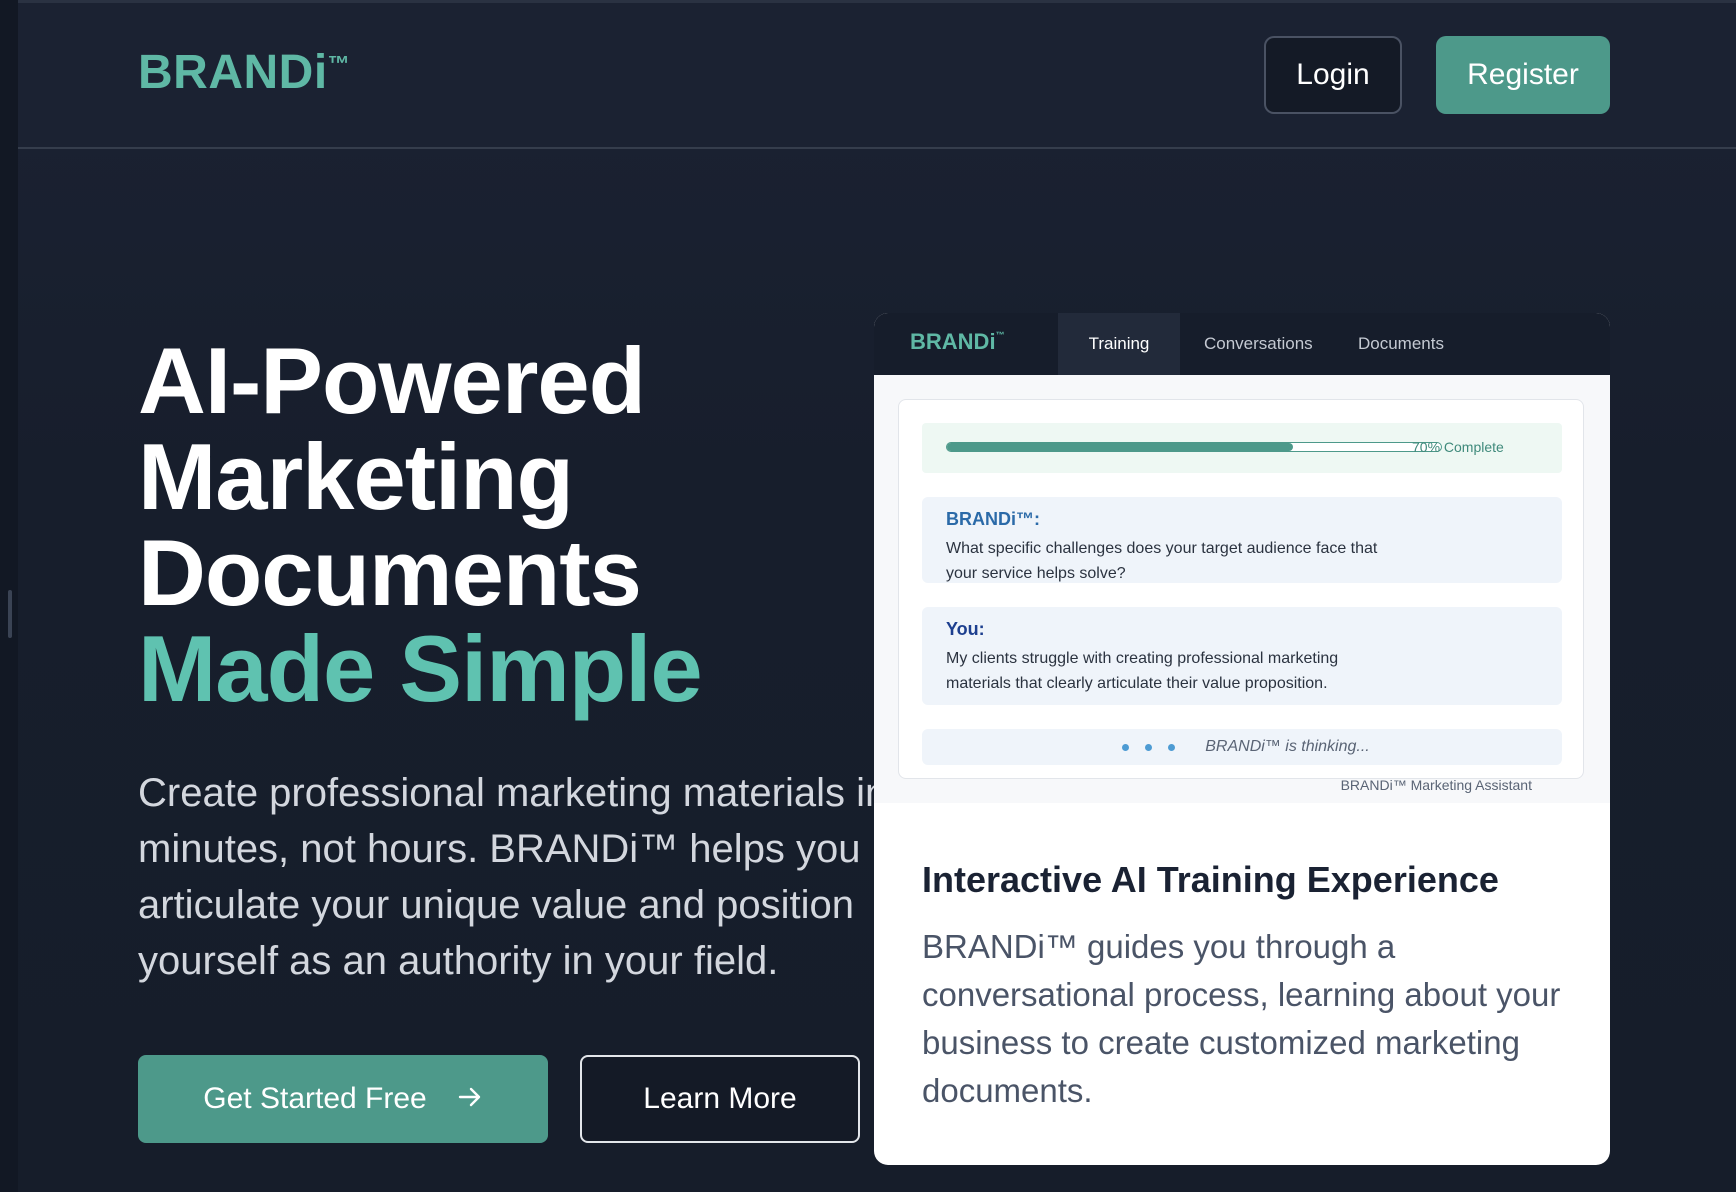  Describe the element at coordinates (356, 476) in the screenshot. I see `hero-title-line: Marketing` at that location.